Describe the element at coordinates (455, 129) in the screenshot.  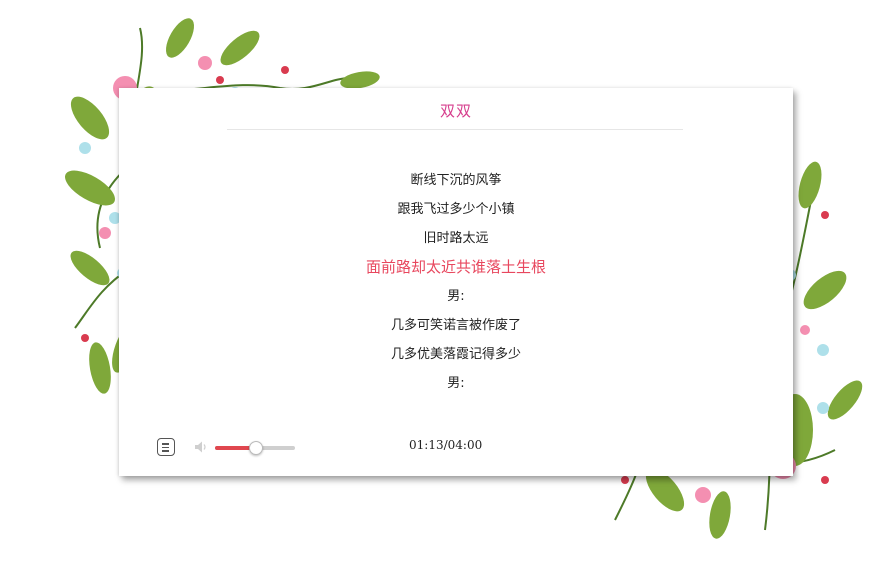
I see `title-divider` at that location.